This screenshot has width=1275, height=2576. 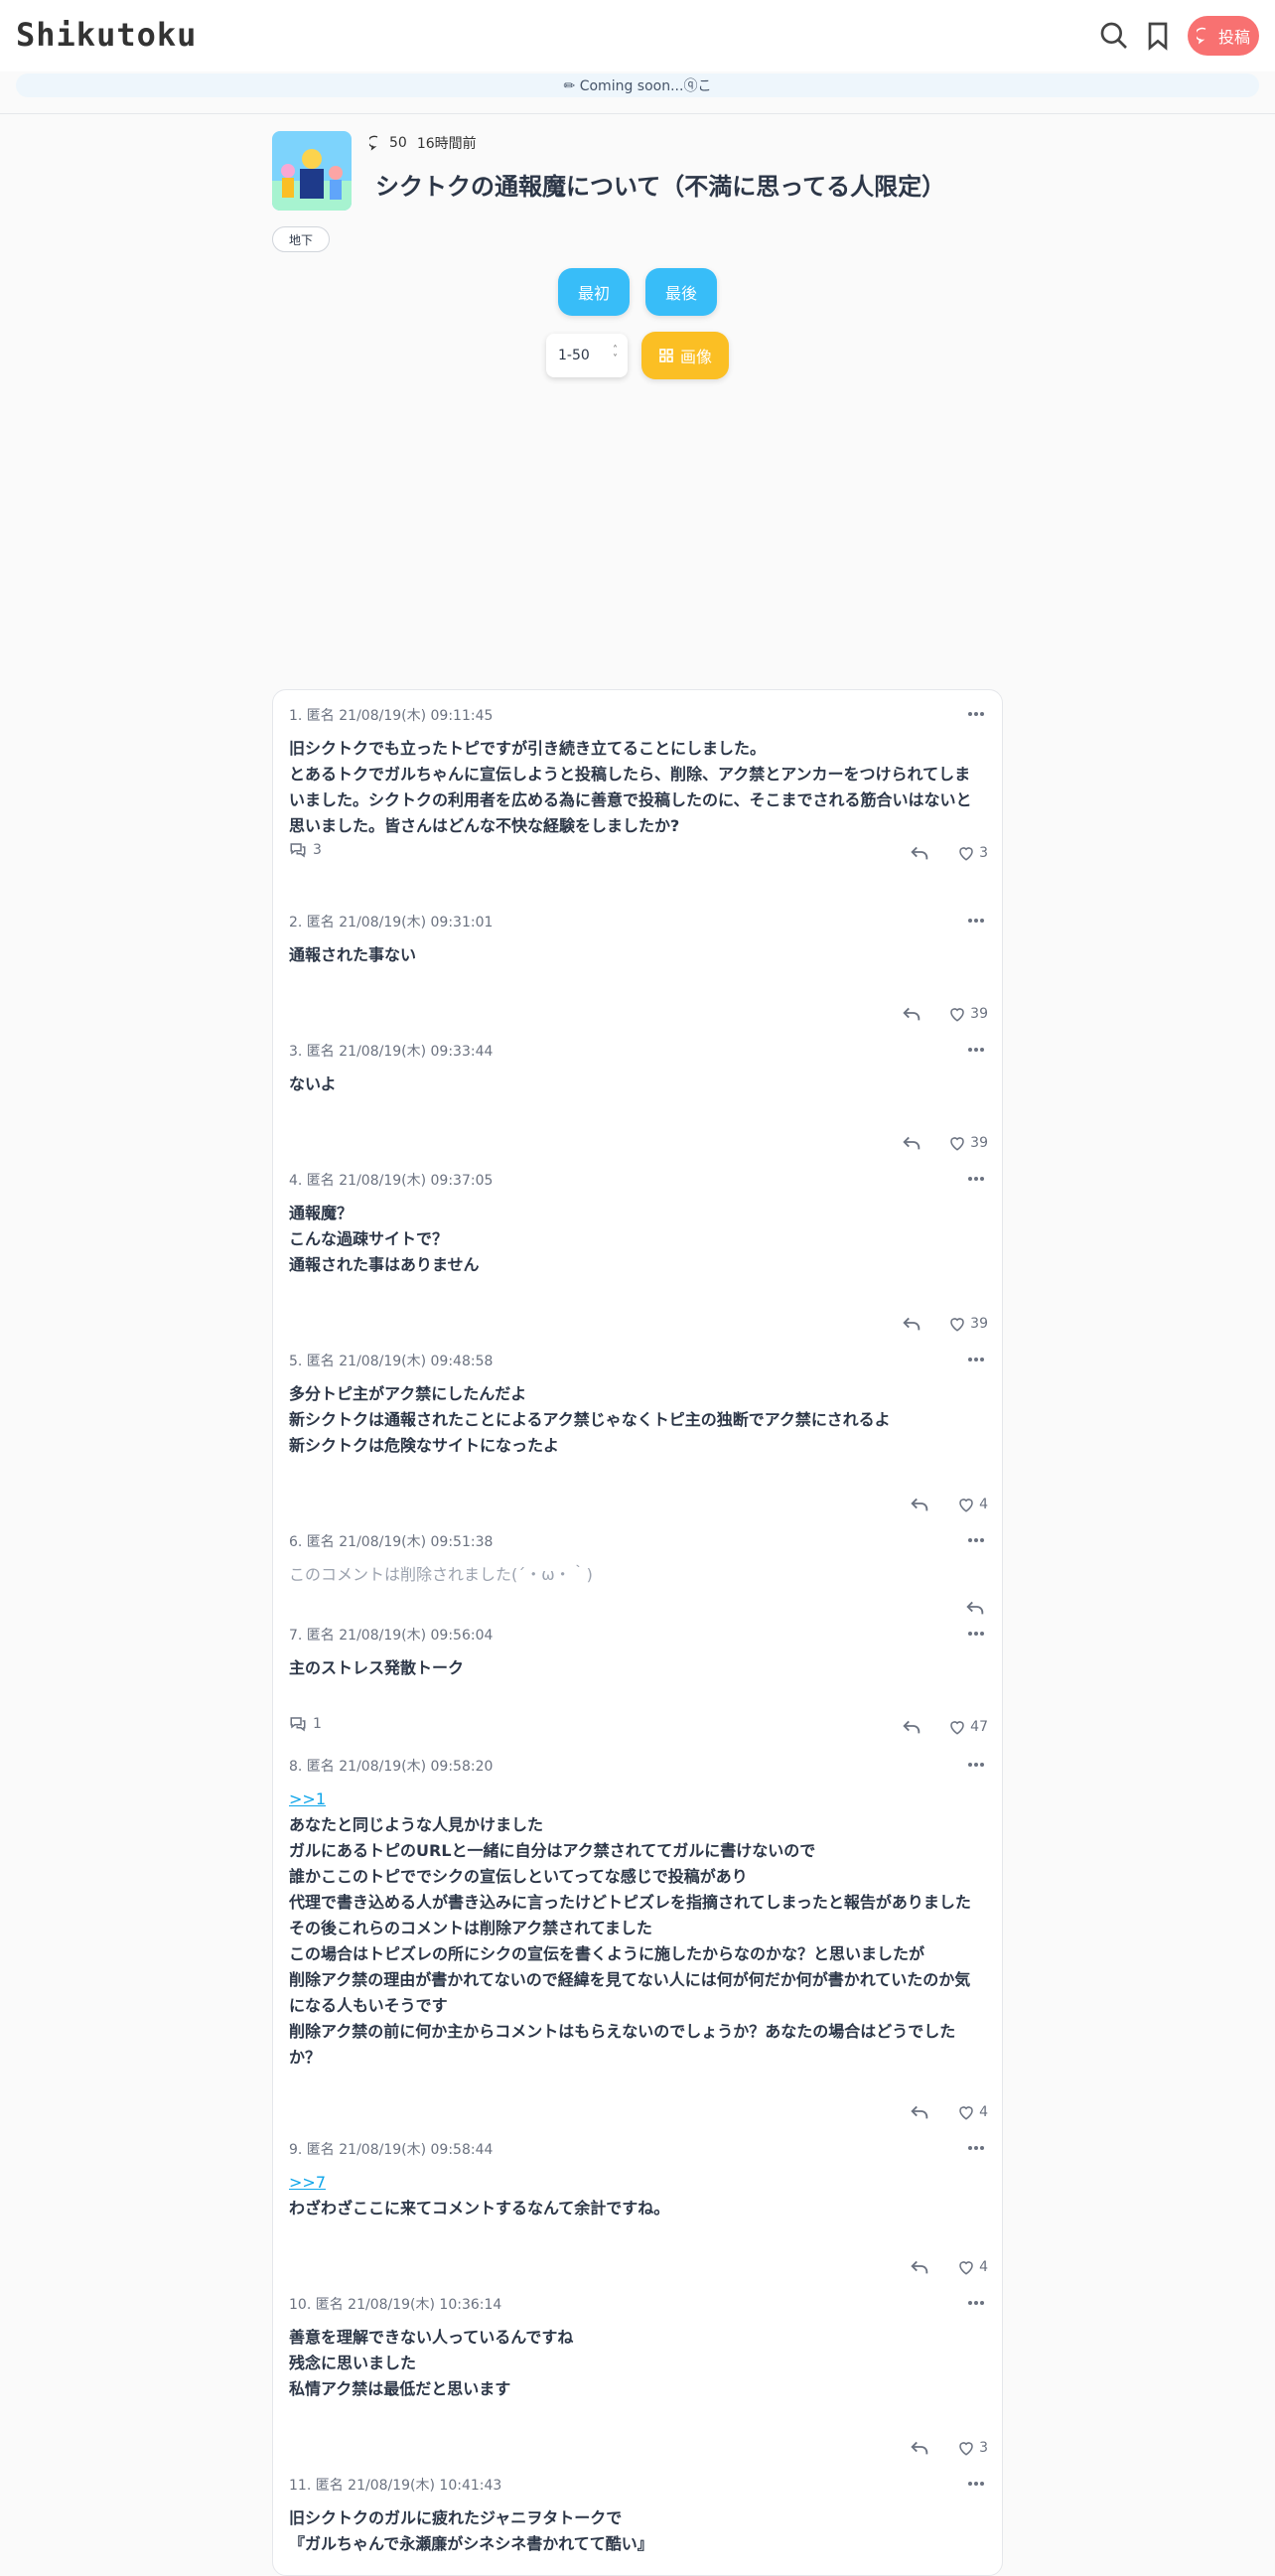 I want to click on comment-actions, so click(x=638, y=1608).